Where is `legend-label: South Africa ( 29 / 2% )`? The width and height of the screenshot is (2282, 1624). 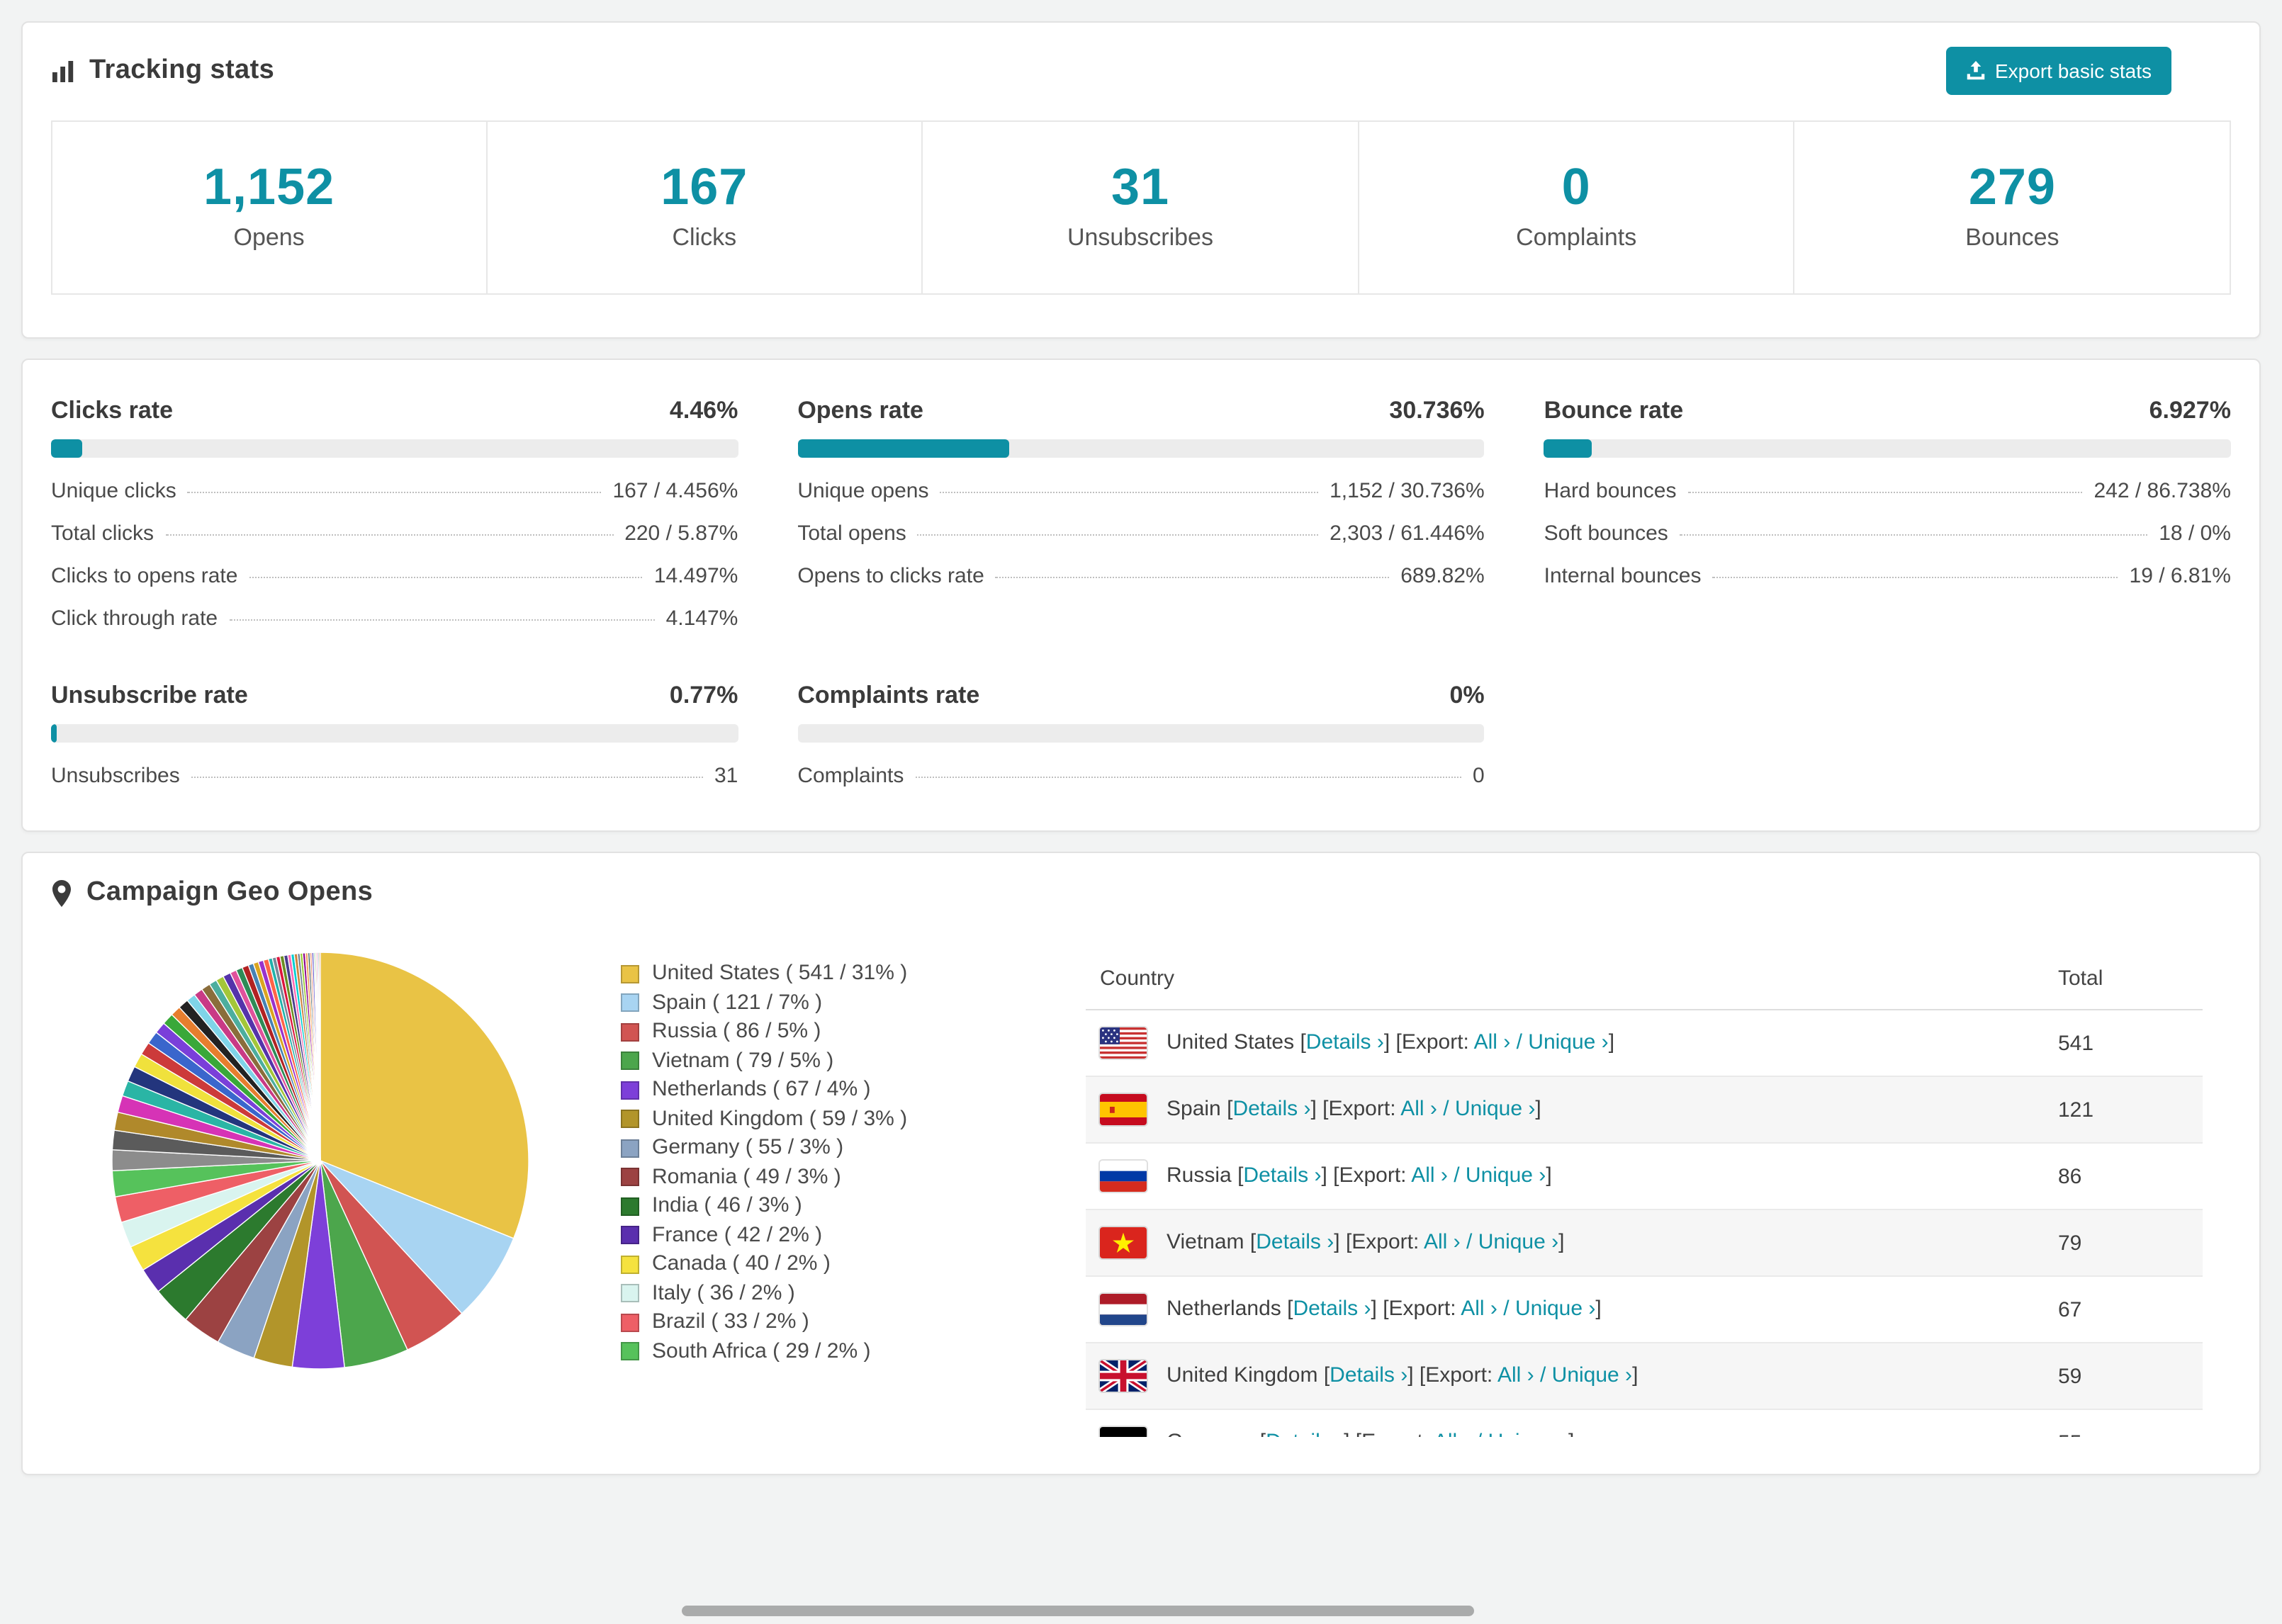 legend-label: South Africa ( 29 / 2% ) is located at coordinates (762, 1351).